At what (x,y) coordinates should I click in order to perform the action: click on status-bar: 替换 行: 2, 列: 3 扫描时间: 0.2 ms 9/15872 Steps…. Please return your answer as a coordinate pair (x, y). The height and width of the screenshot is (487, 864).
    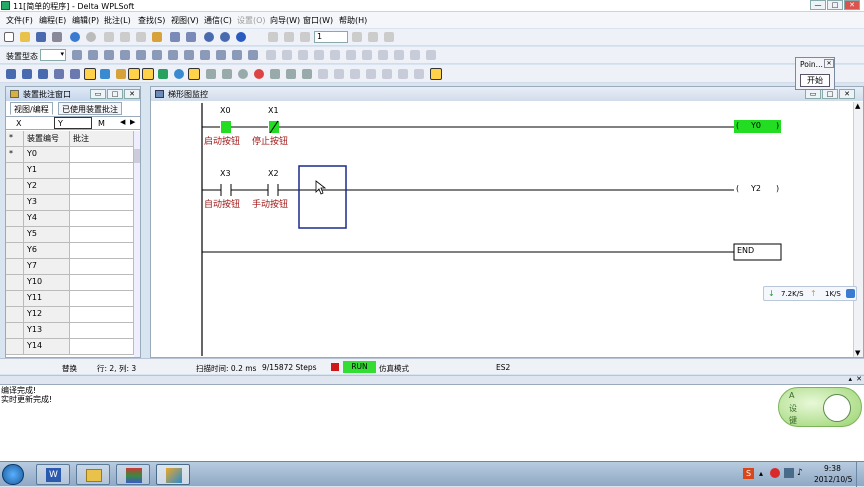
    Looking at the image, I should click on (432, 366).